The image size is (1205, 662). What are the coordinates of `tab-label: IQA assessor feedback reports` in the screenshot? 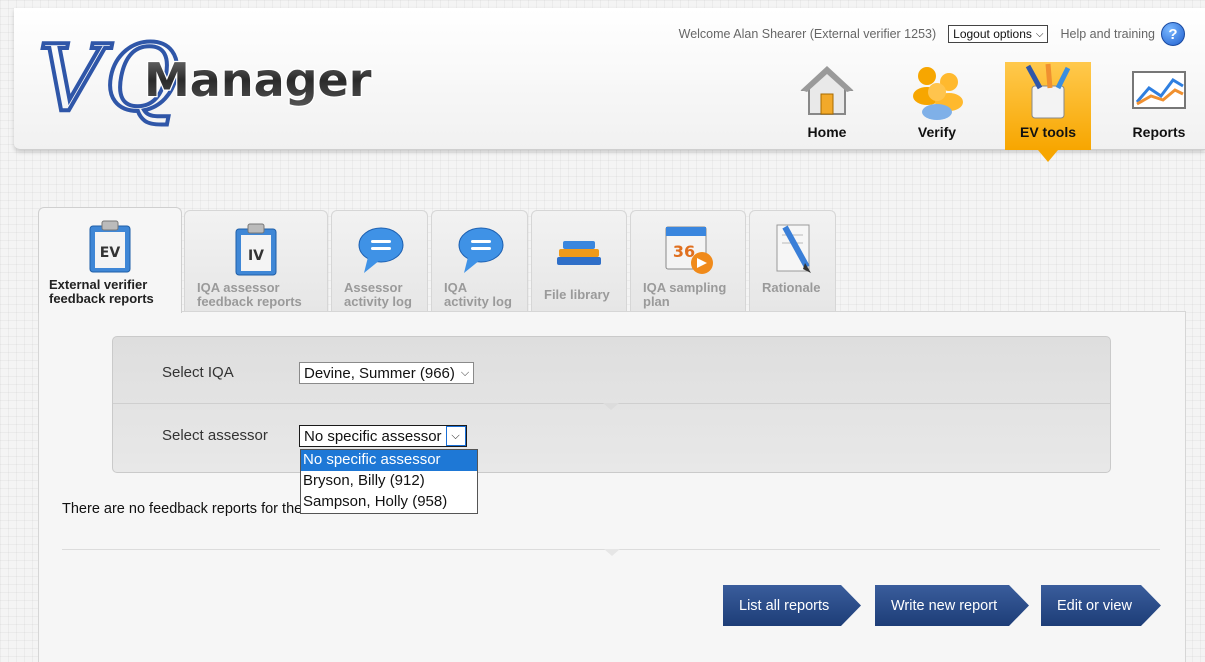 It's located at (259, 295).